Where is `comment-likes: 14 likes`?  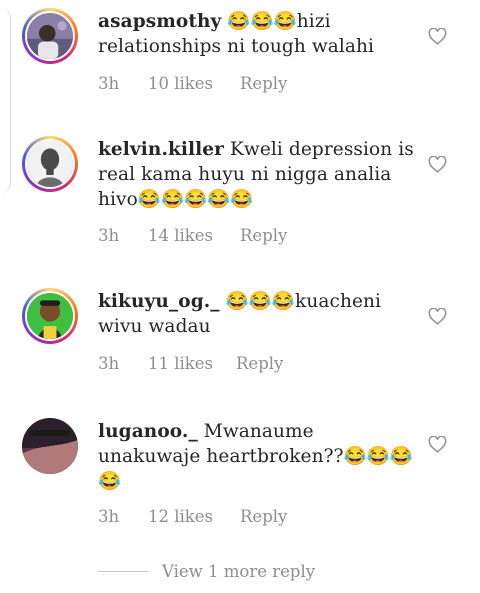 comment-likes: 14 likes is located at coordinates (194, 235).